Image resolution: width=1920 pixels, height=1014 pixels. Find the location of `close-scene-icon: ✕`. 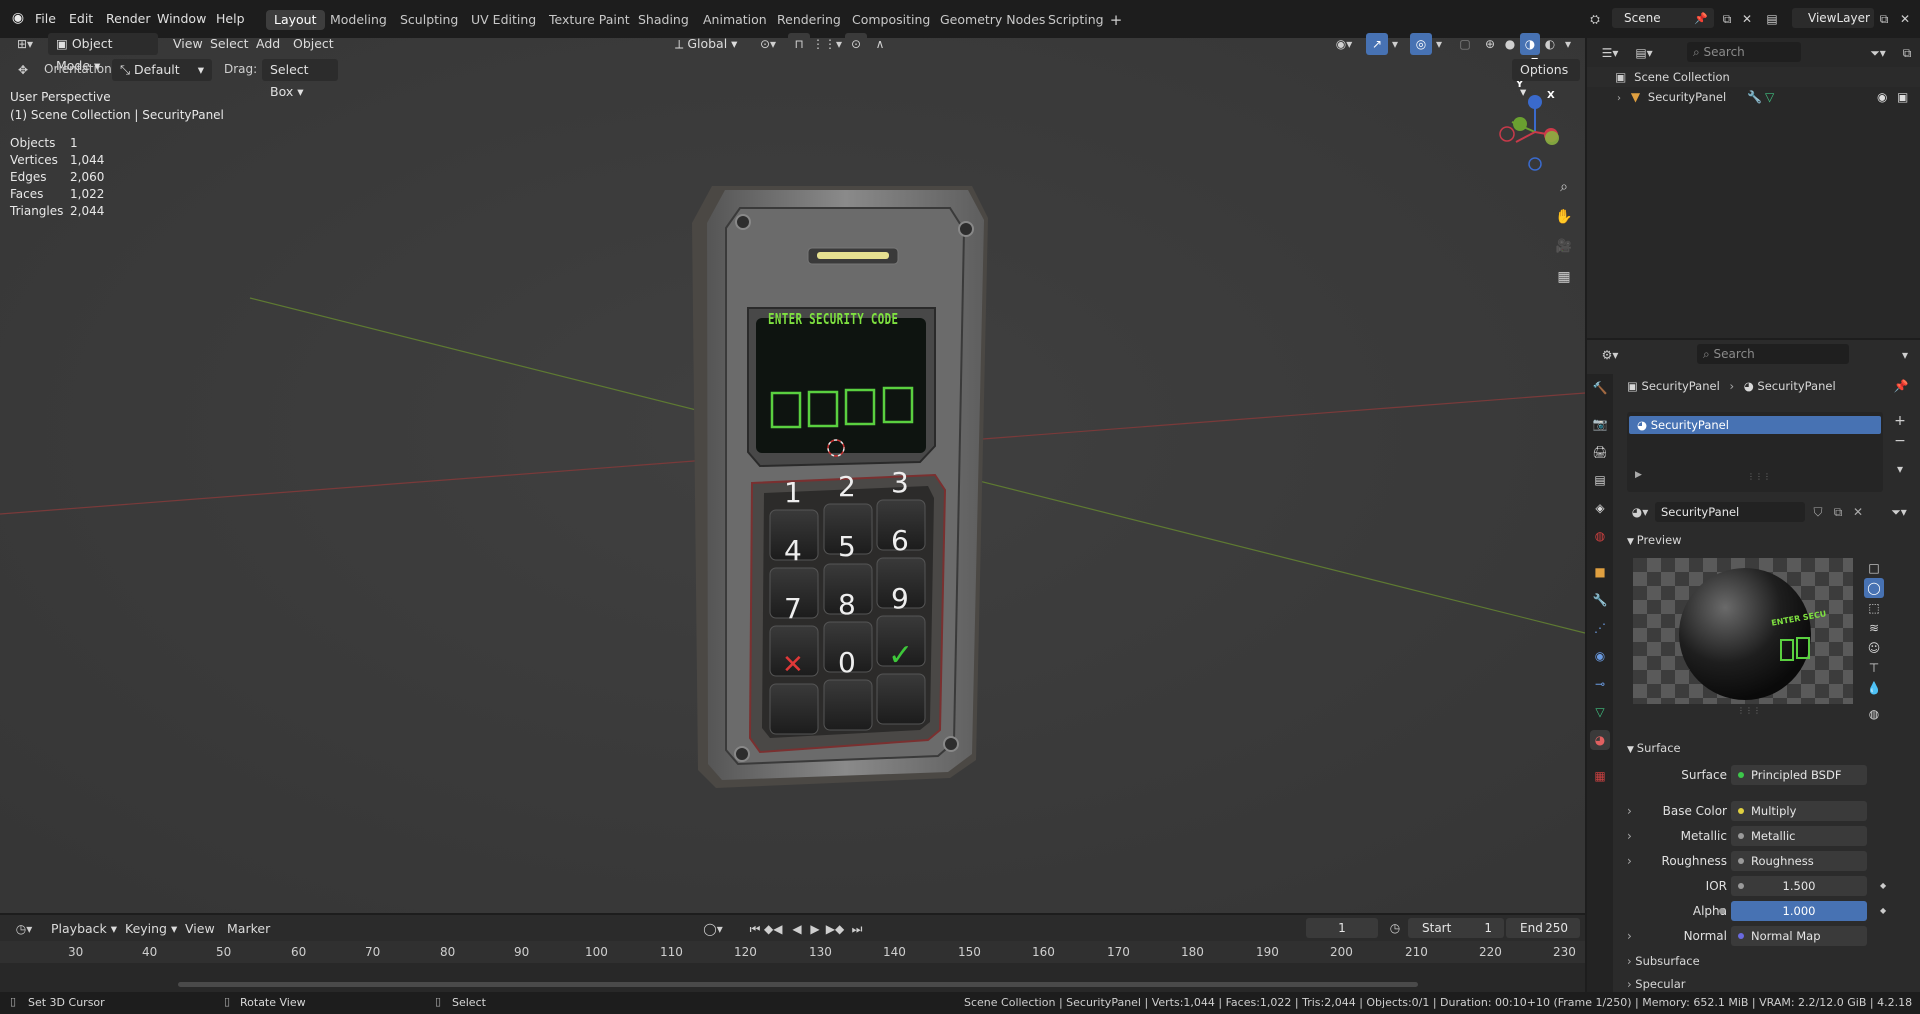

close-scene-icon: ✕ is located at coordinates (1747, 19).